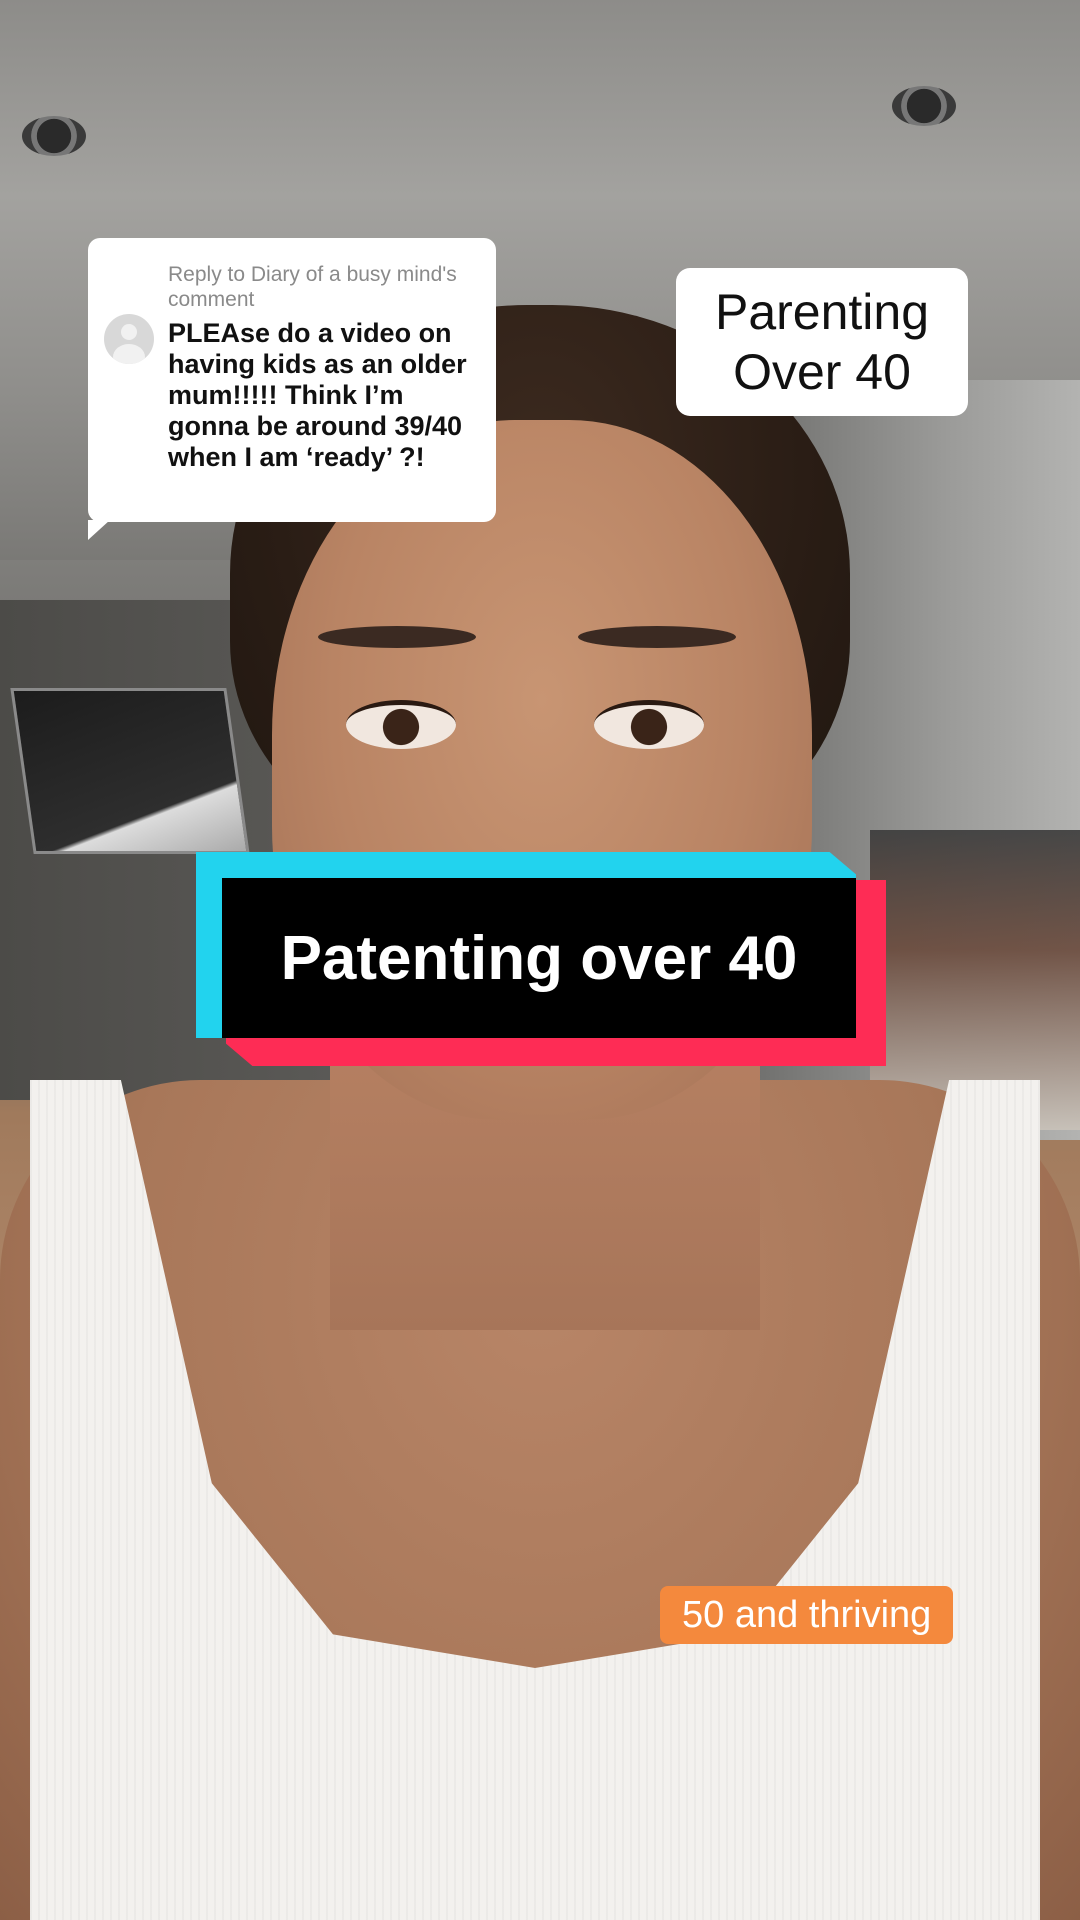 This screenshot has height=1920, width=1080. What do you see at coordinates (807, 1615) in the screenshot?
I see `tag-badge: 50 and thriving` at bounding box center [807, 1615].